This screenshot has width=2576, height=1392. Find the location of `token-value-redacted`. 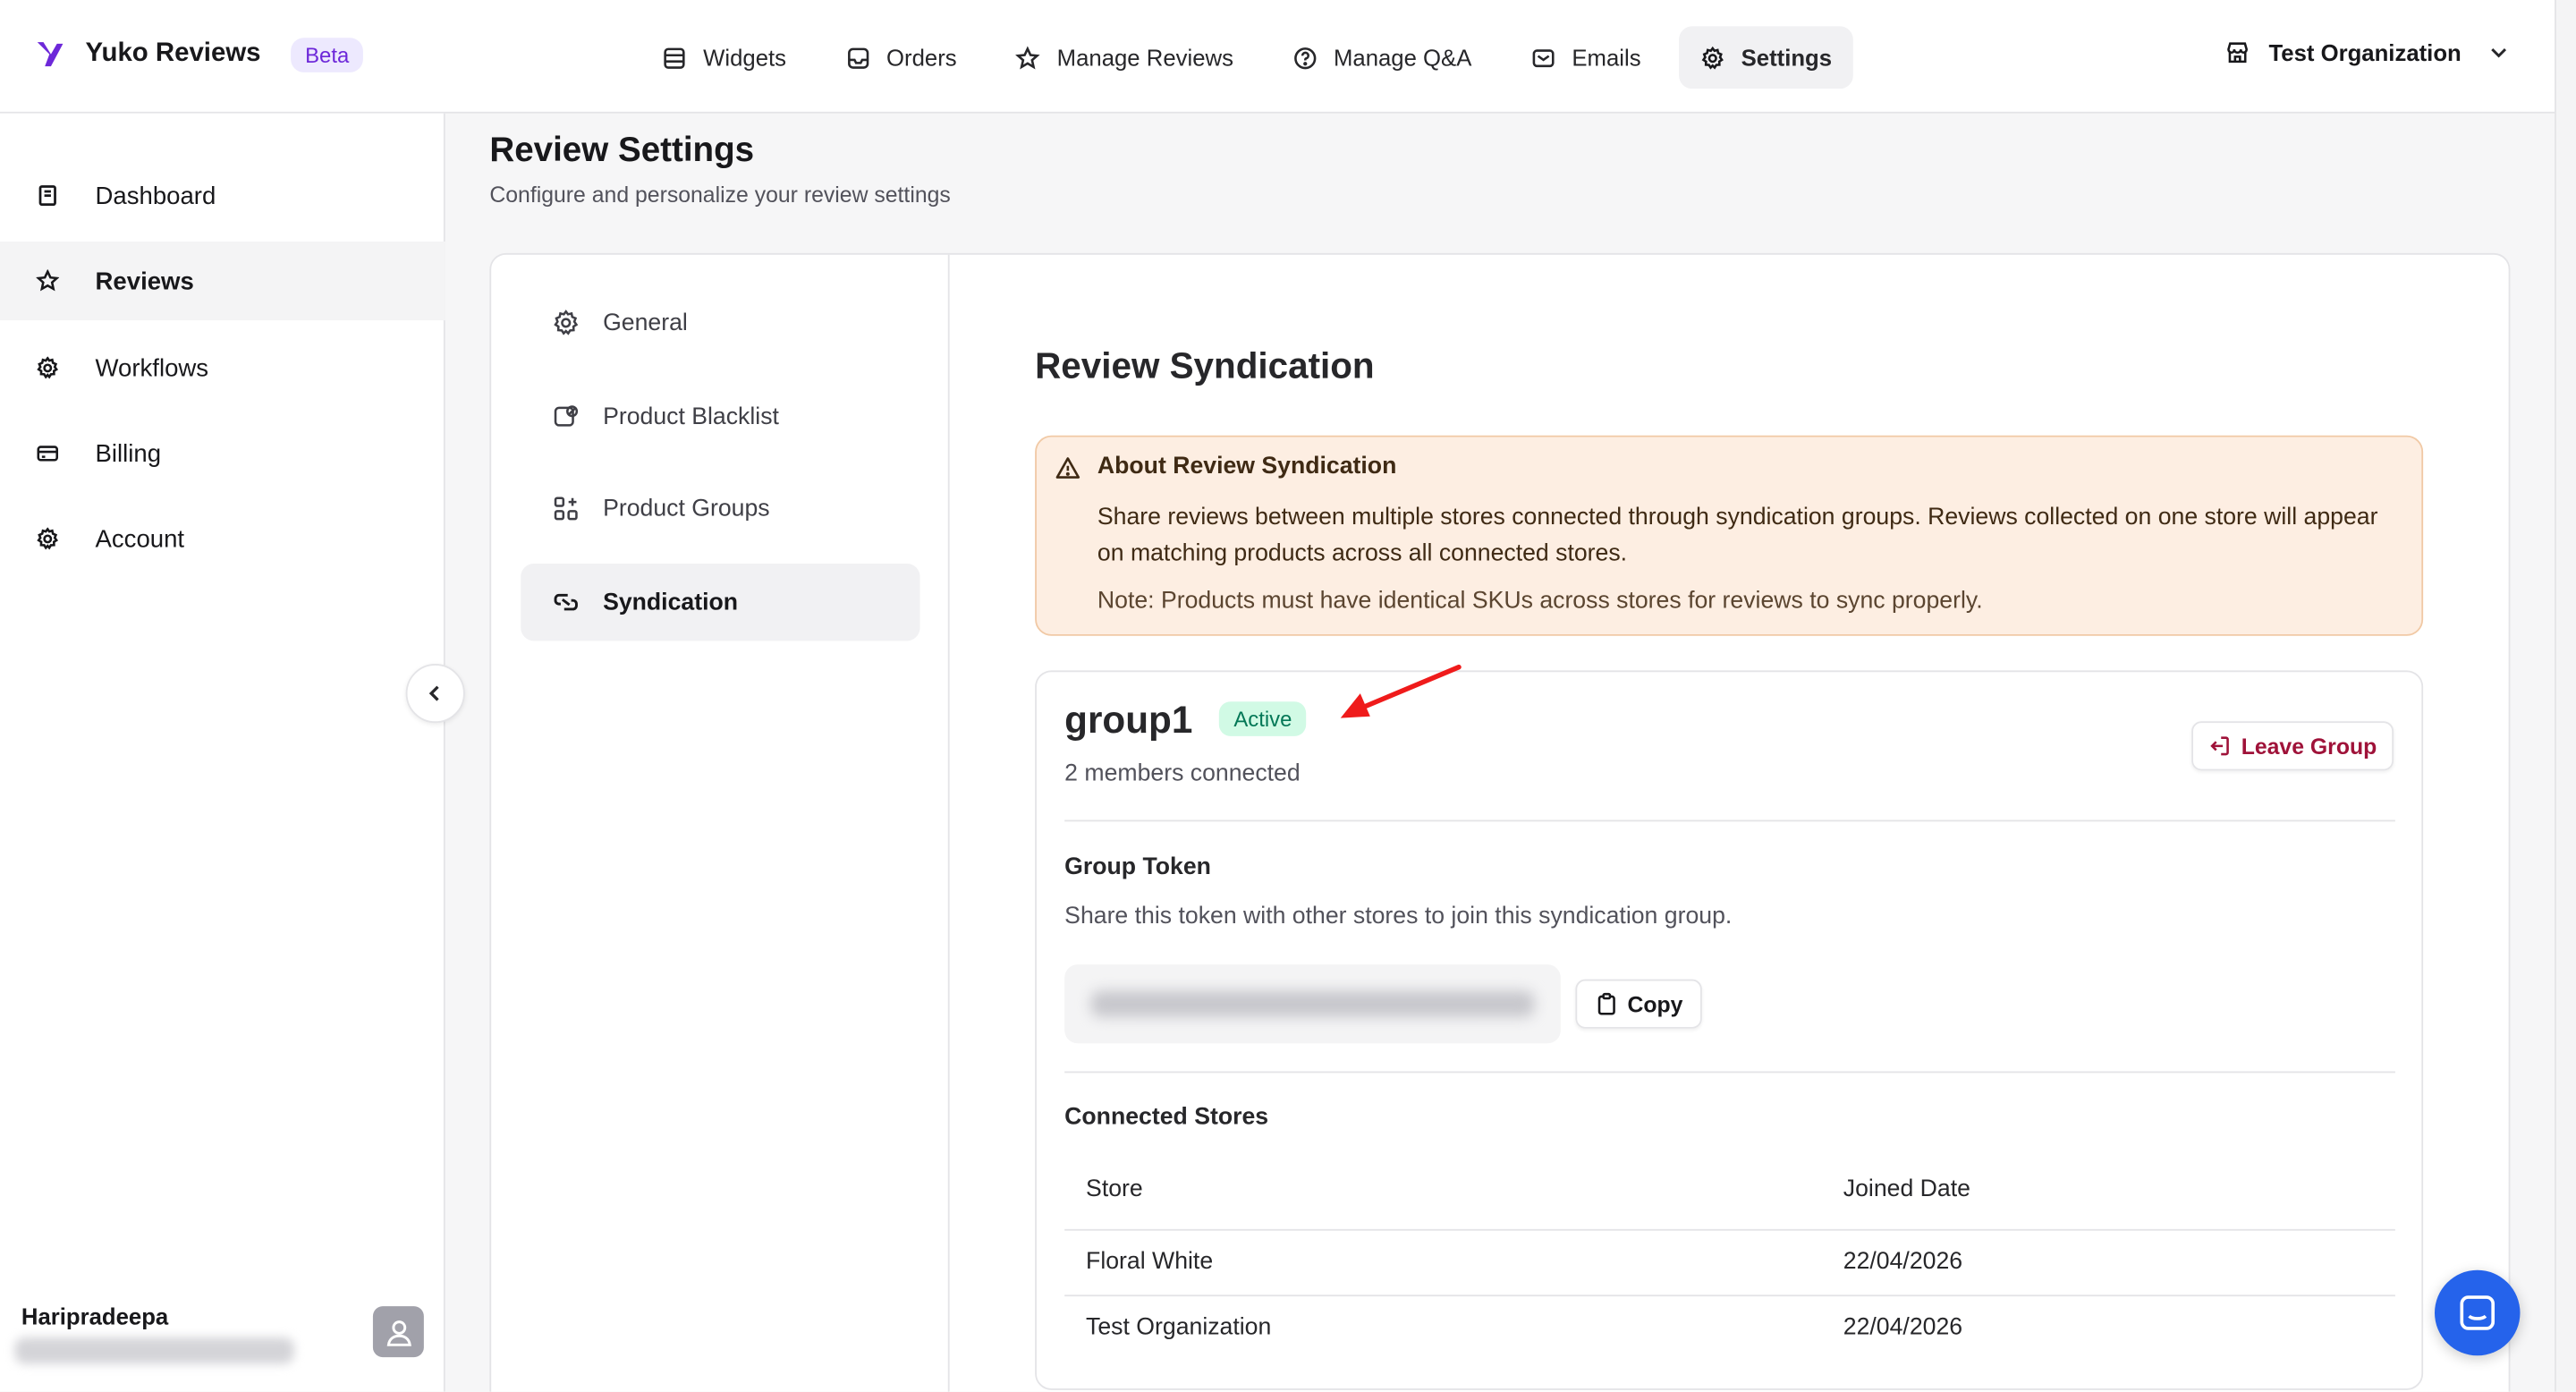

token-value-redacted is located at coordinates (1312, 1003).